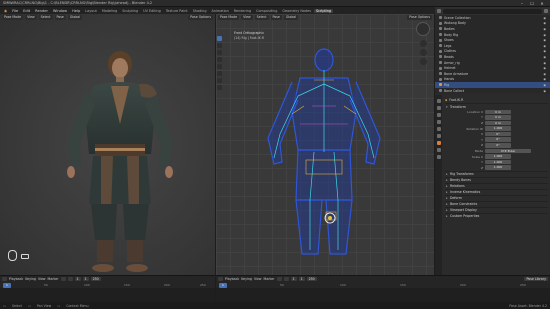  Describe the element at coordinates (423, 61) in the screenshot. I see `camera-icon` at that location.